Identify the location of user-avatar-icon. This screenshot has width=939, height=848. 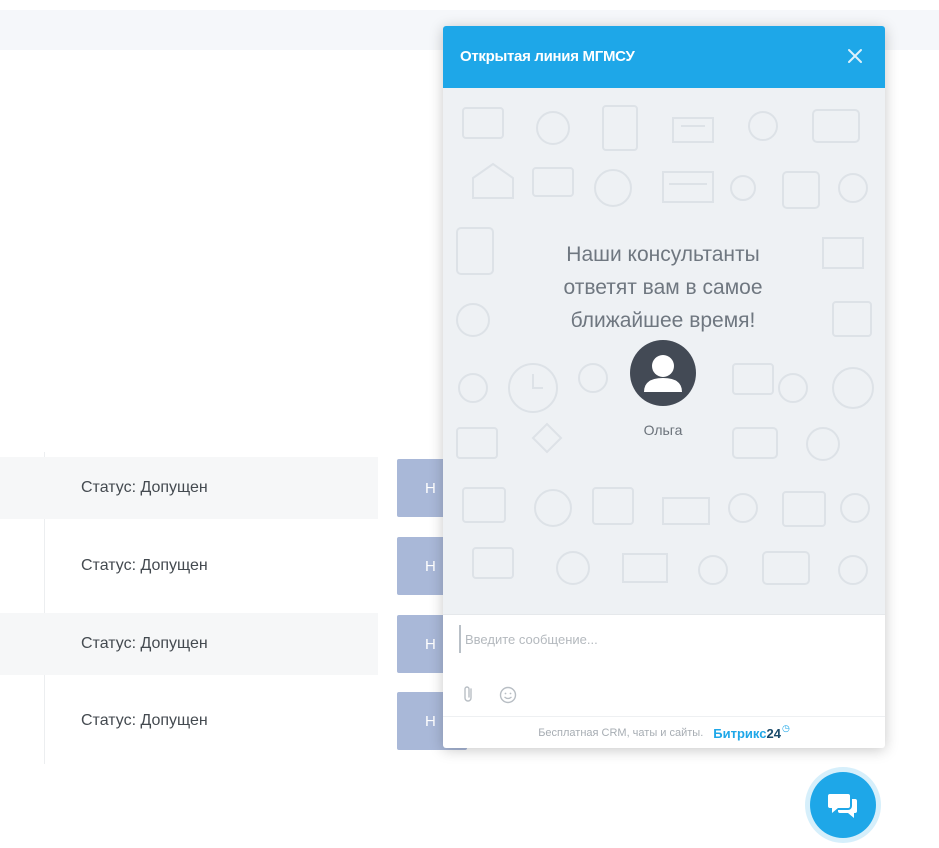
(663, 373).